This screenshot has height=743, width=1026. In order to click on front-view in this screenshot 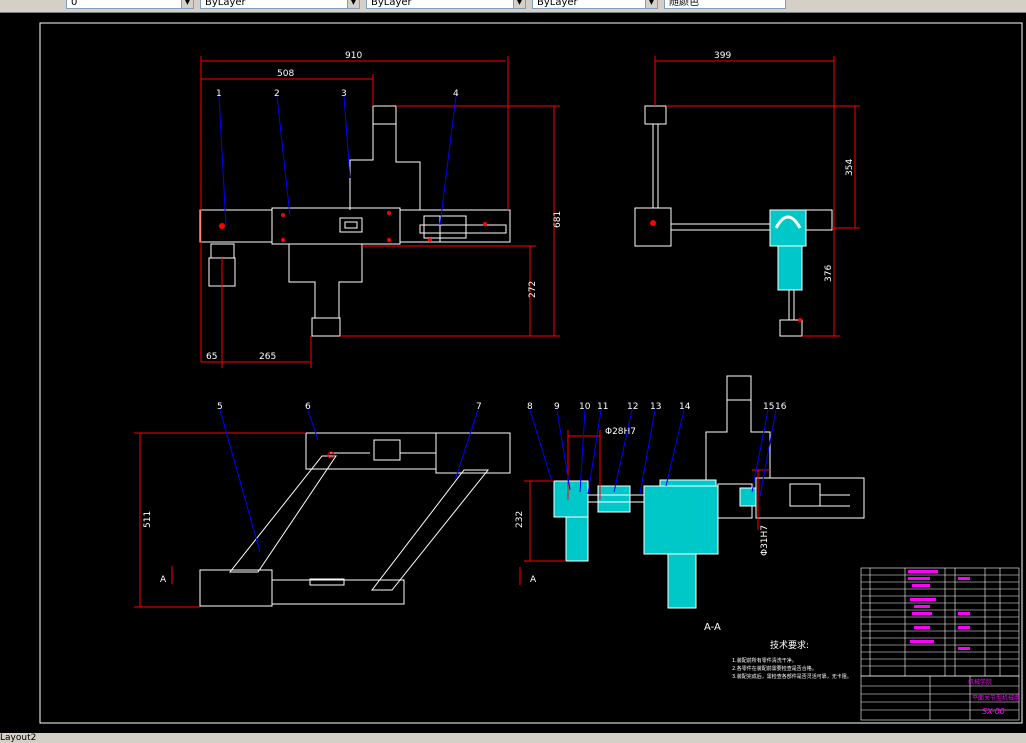, I will do `click(355, 221)`.